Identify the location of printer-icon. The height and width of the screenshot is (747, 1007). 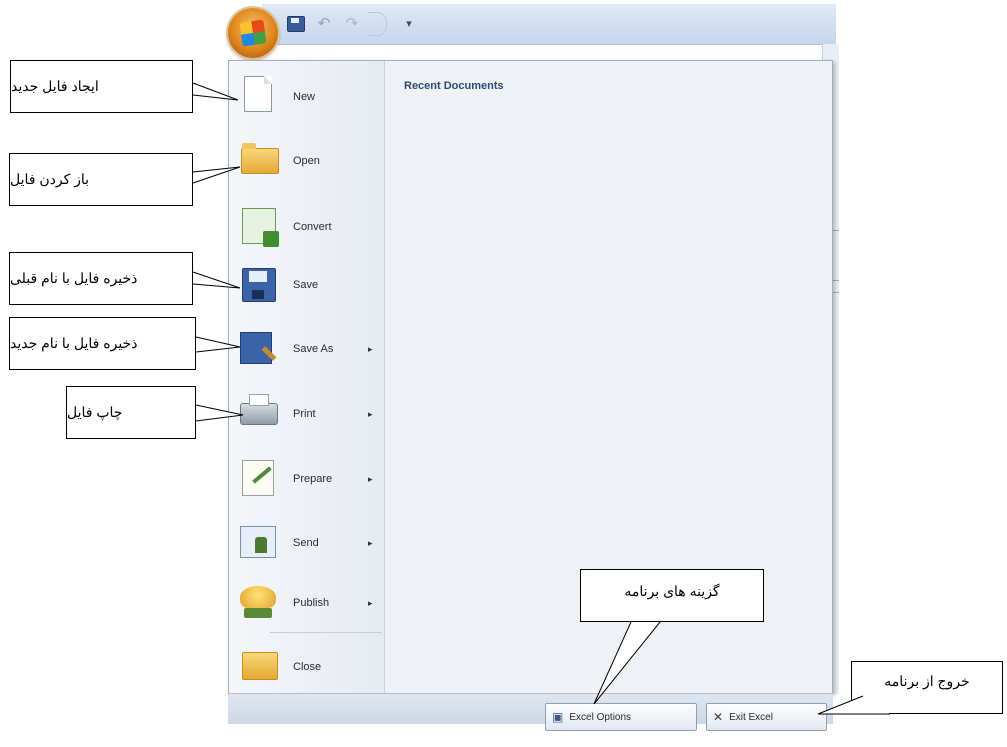
(259, 409).